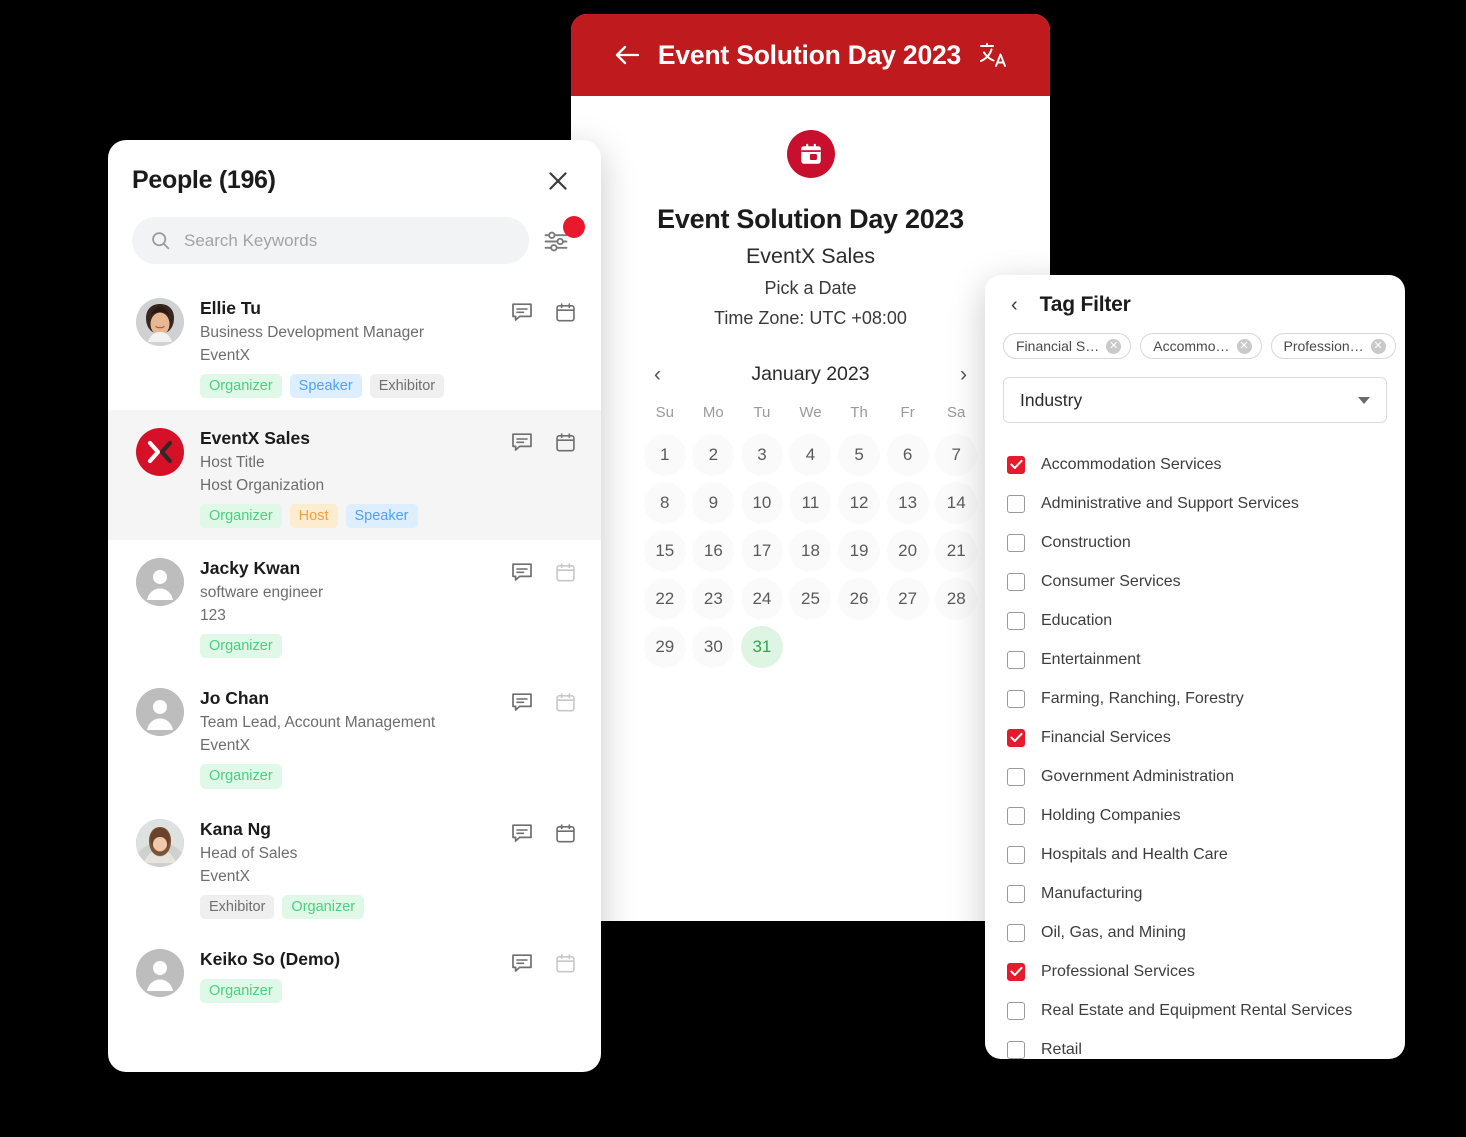 This screenshot has height=1137, width=1466. Describe the element at coordinates (956, 599) in the screenshot. I see `calendar-day-28: 28` at that location.